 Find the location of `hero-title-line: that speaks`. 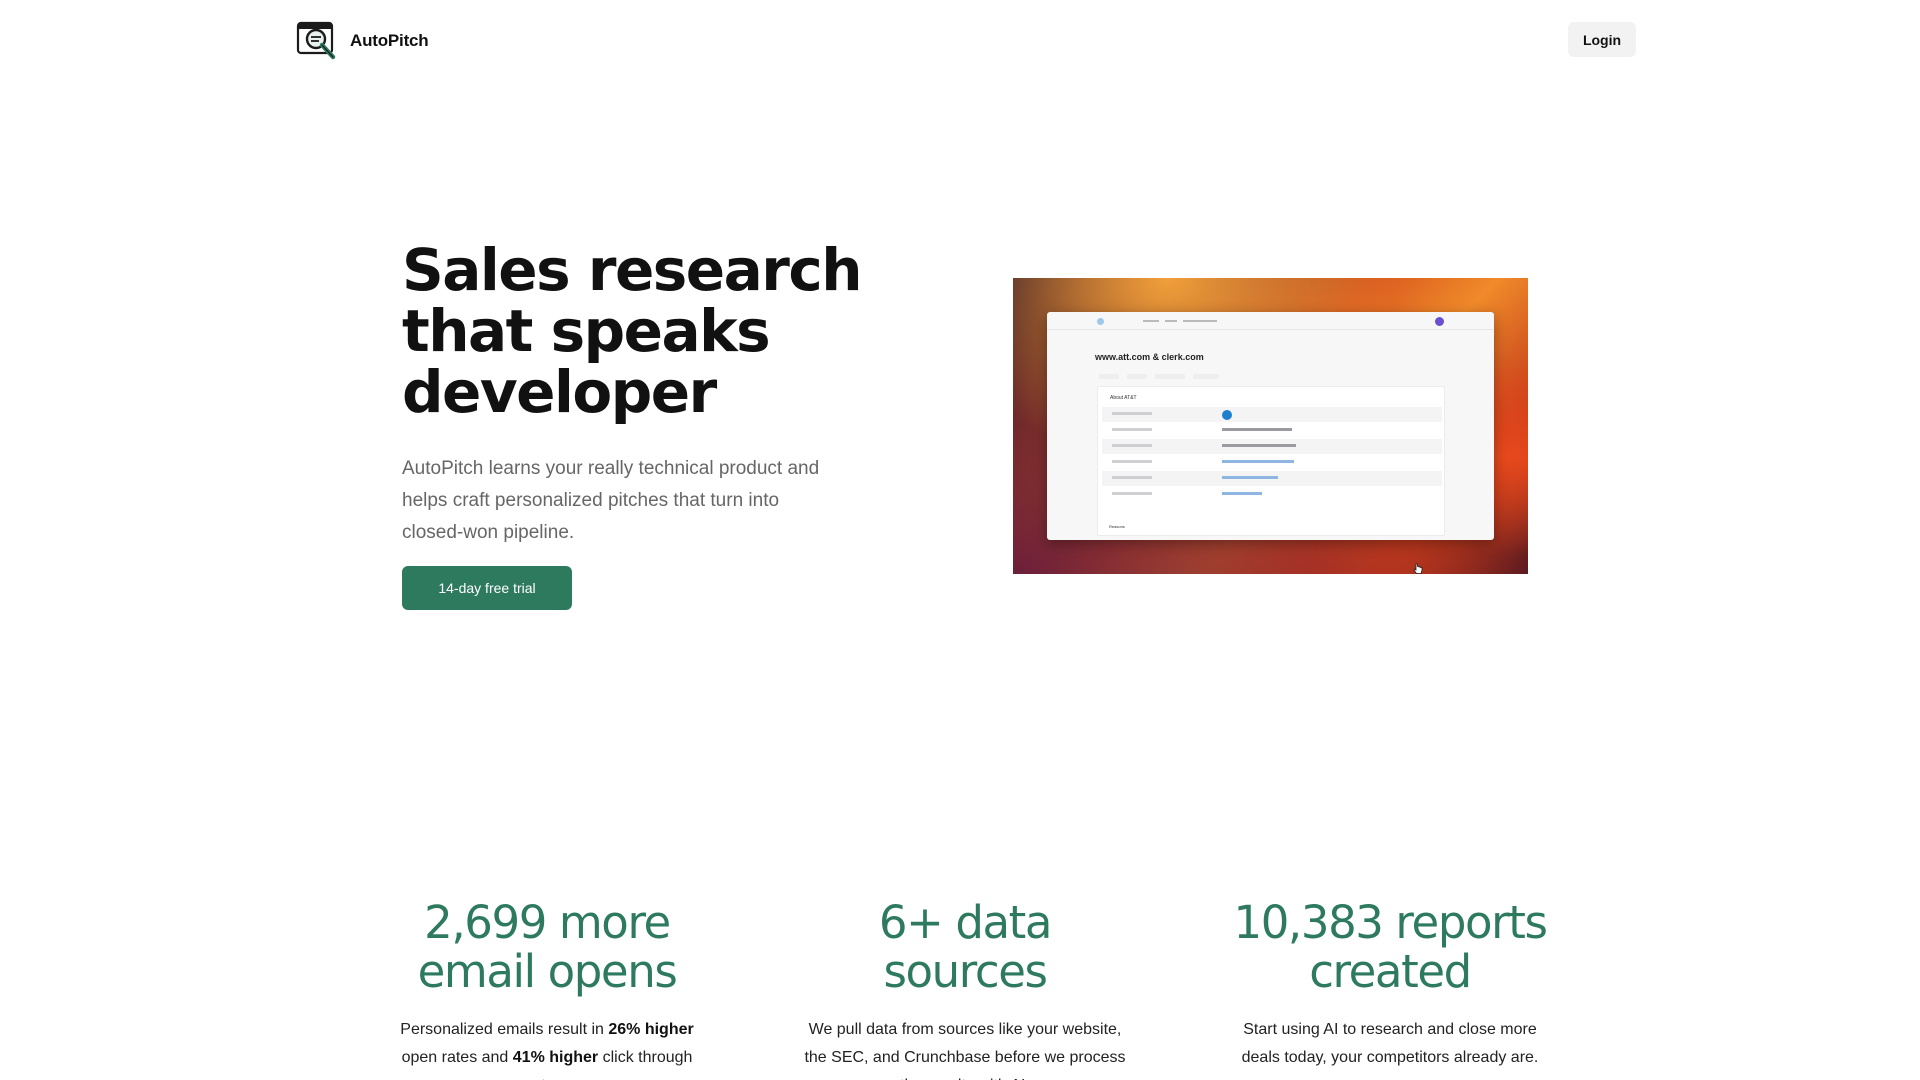

hero-title-line: that speaks is located at coordinates (586, 331).